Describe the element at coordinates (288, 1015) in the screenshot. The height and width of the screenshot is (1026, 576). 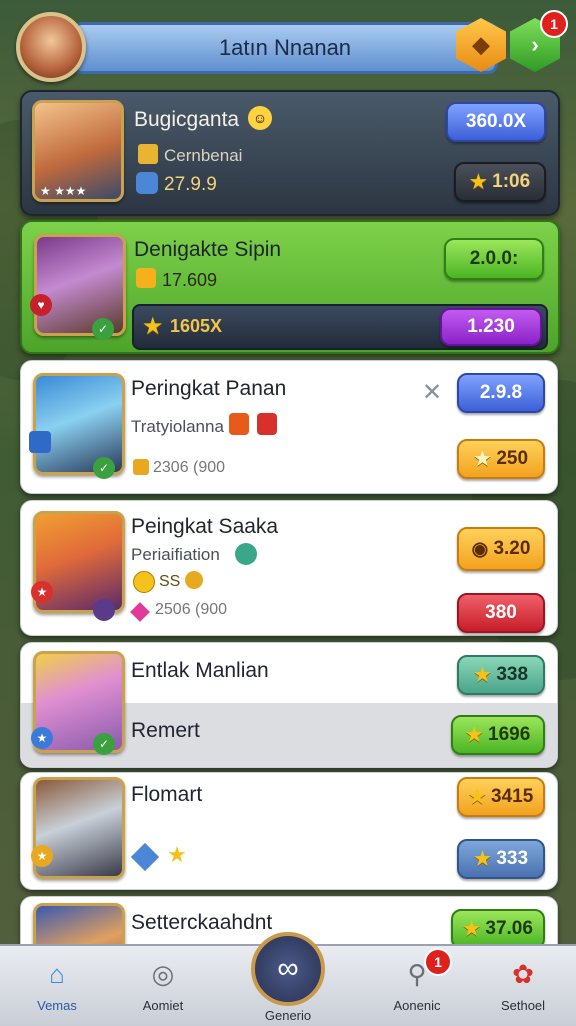
I see `nav-label: Generio` at that location.